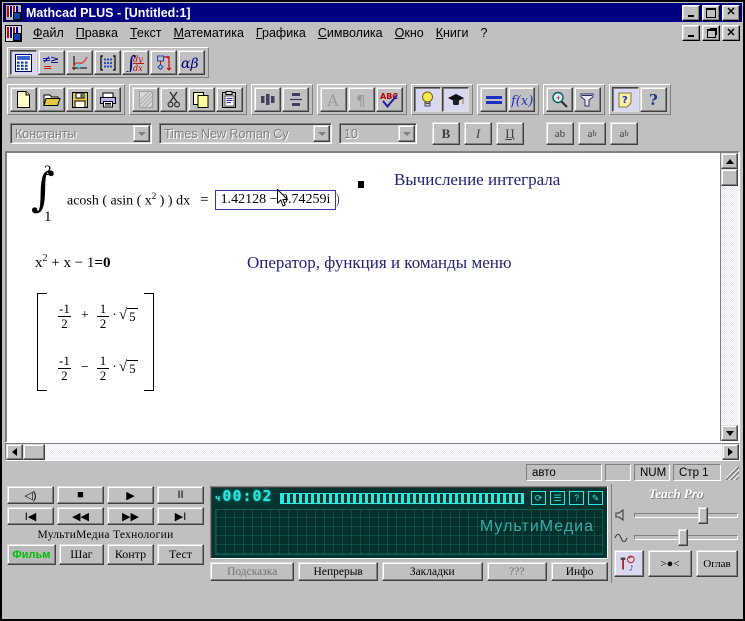 The height and width of the screenshot is (621, 745). What do you see at coordinates (48, 171) in the screenshot?
I see `integral-upper-limit: 2` at bounding box center [48, 171].